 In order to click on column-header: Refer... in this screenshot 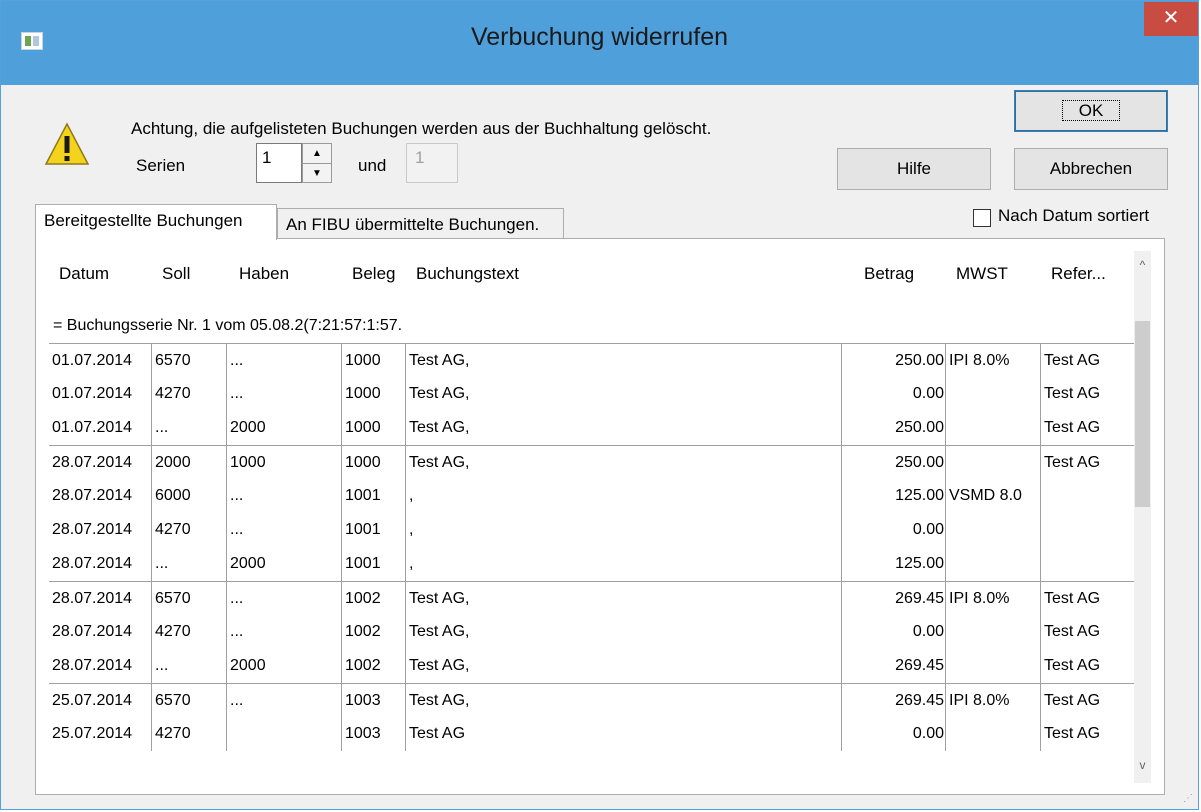, I will do `click(1087, 274)`.